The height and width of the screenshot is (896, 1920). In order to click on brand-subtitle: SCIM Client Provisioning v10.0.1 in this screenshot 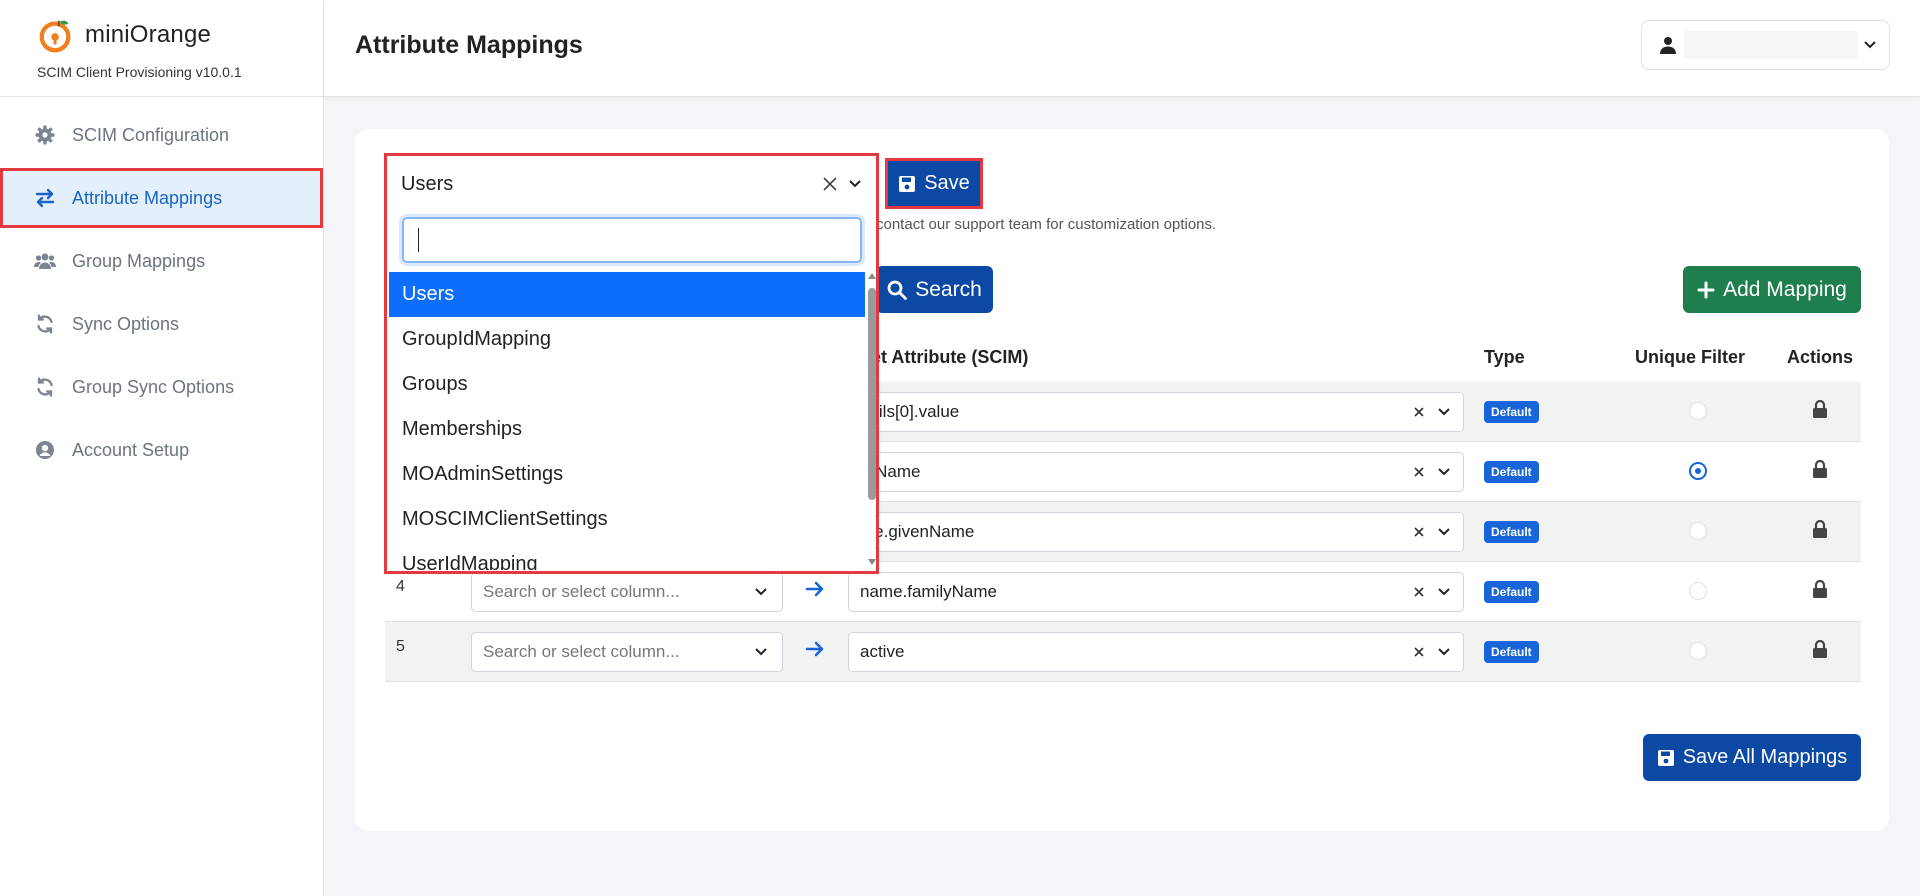, I will do `click(139, 72)`.